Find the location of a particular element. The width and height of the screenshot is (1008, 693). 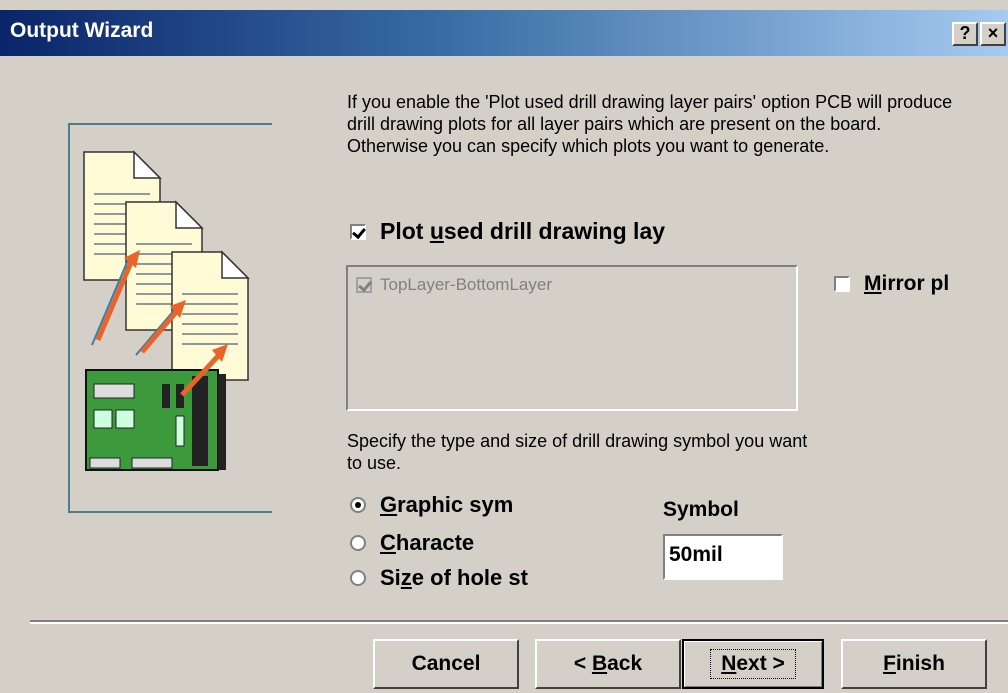

radio-size-of-hole: Size of hole st is located at coordinates (439, 578).